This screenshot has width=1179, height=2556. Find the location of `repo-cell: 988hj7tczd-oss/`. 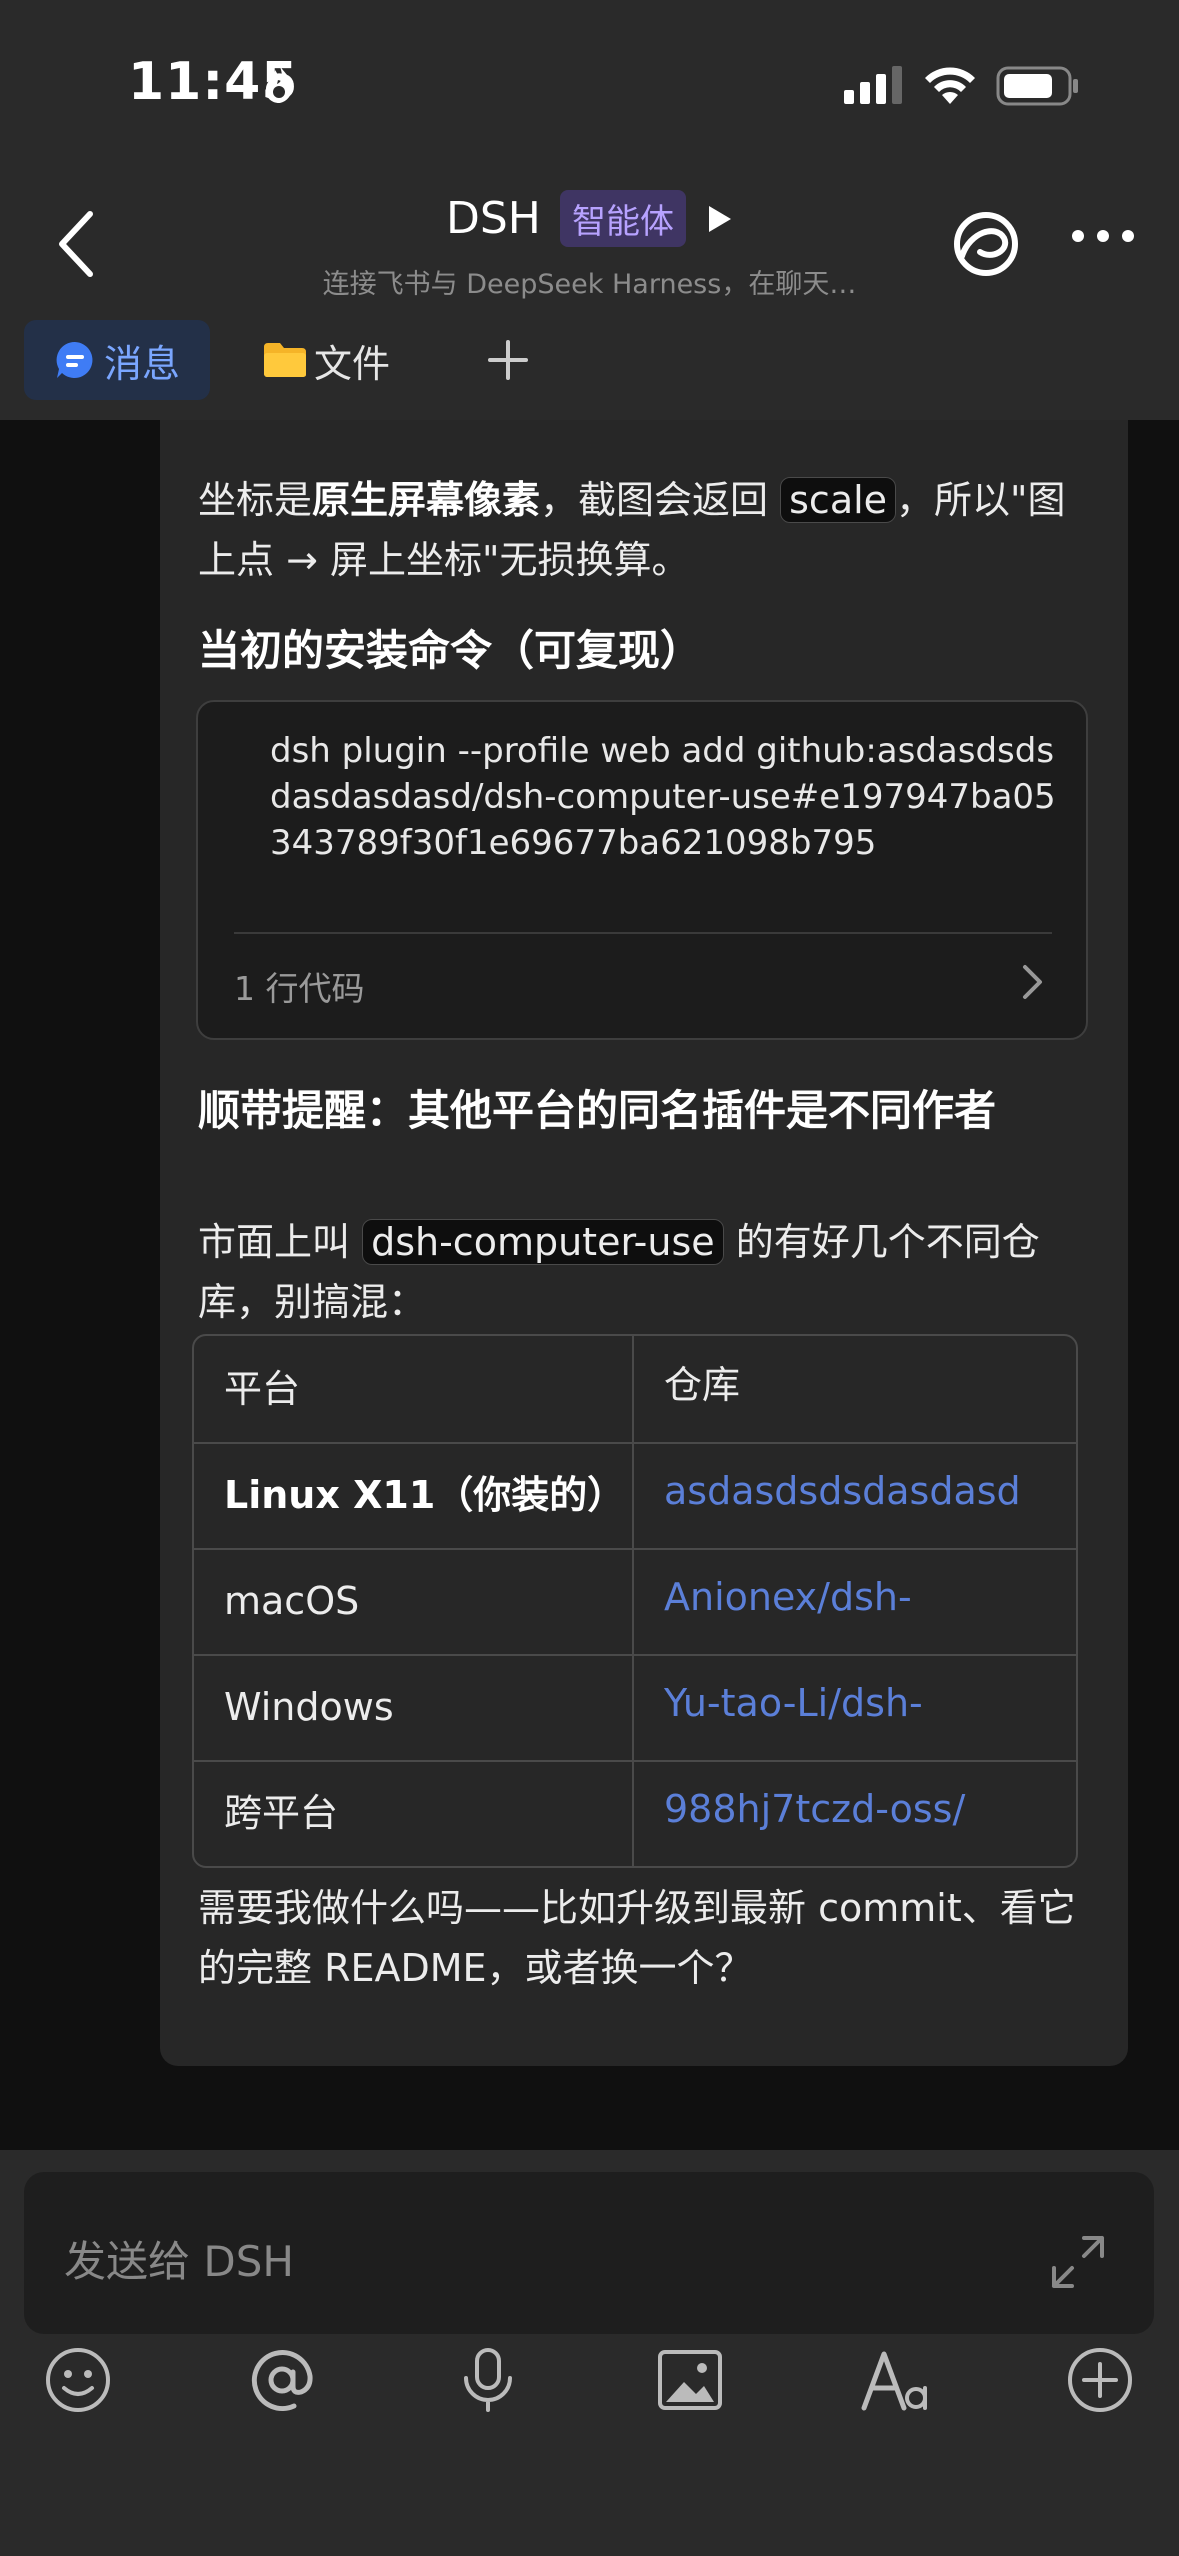

repo-cell: 988hj7tczd-oss/ is located at coordinates (870, 1813).